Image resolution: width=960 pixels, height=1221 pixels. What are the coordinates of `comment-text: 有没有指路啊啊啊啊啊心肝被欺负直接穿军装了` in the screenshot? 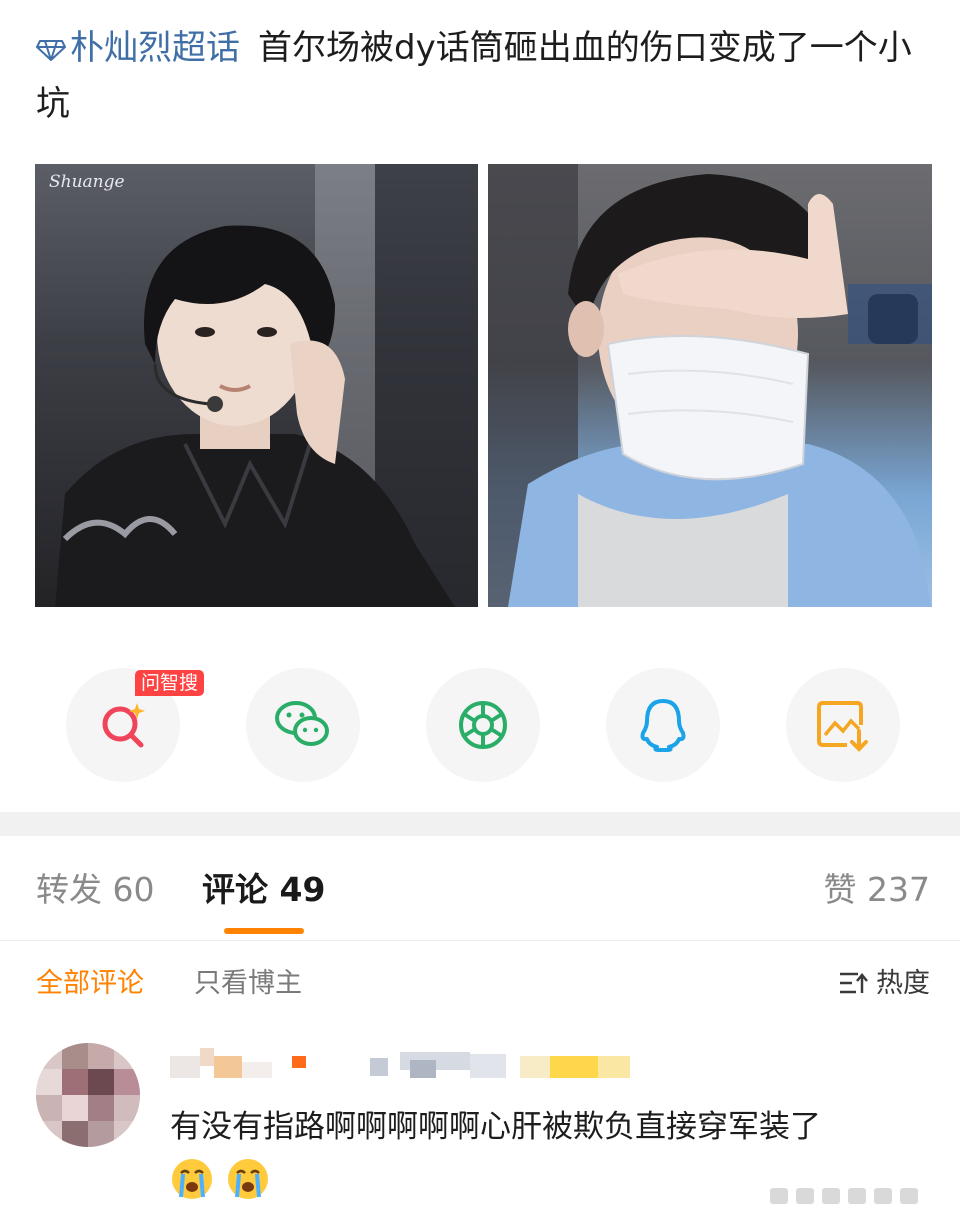 It's located at (495, 1127).